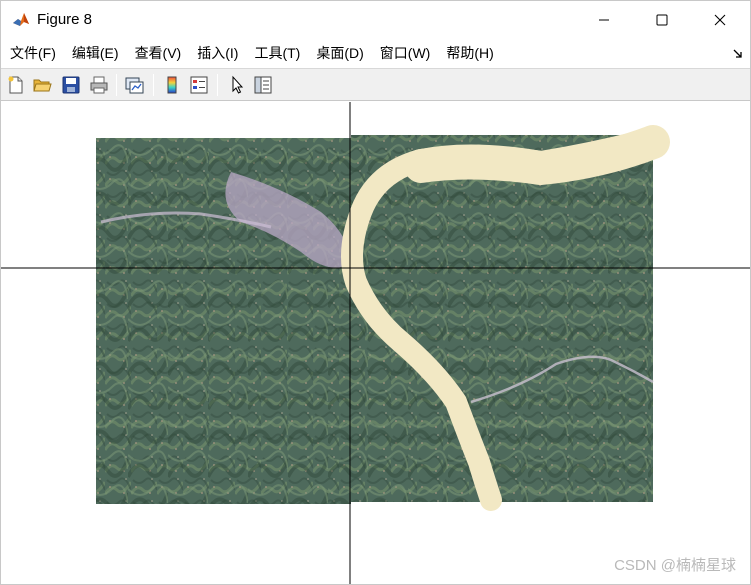 This screenshot has width=751, height=585. Describe the element at coordinates (339, 53) in the screenshot. I see `menu-desktop: 桌面(D)` at that location.